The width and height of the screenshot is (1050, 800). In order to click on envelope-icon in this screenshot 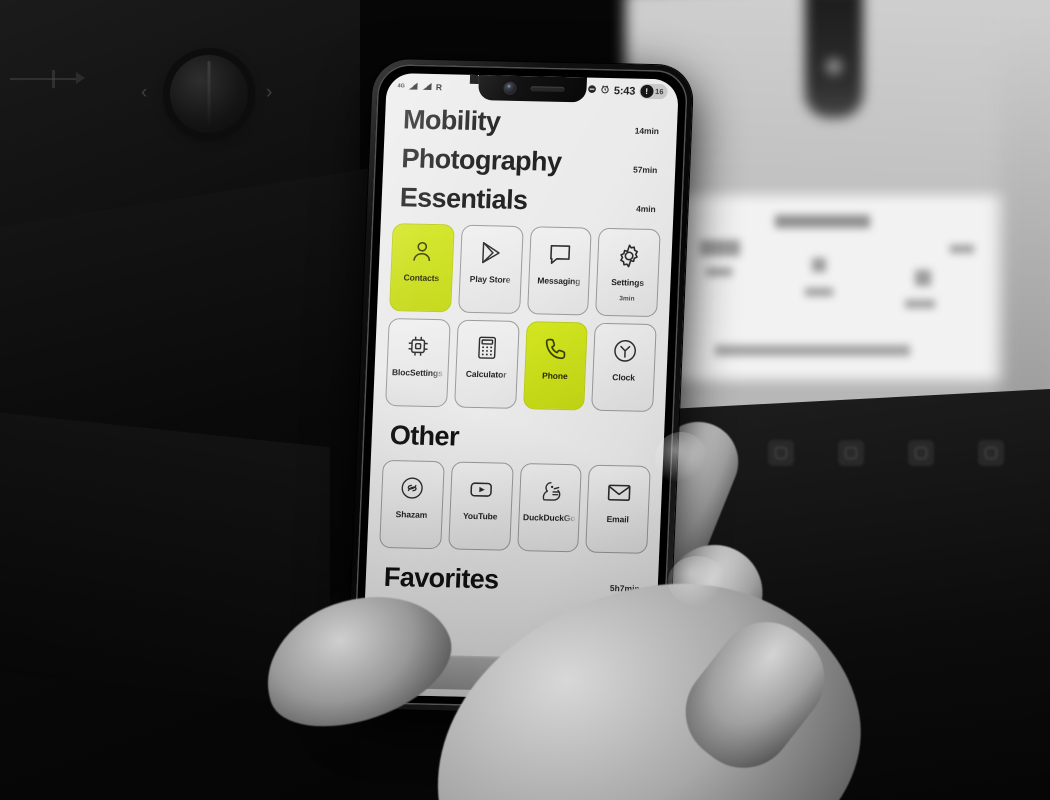, I will do `click(619, 493)`.